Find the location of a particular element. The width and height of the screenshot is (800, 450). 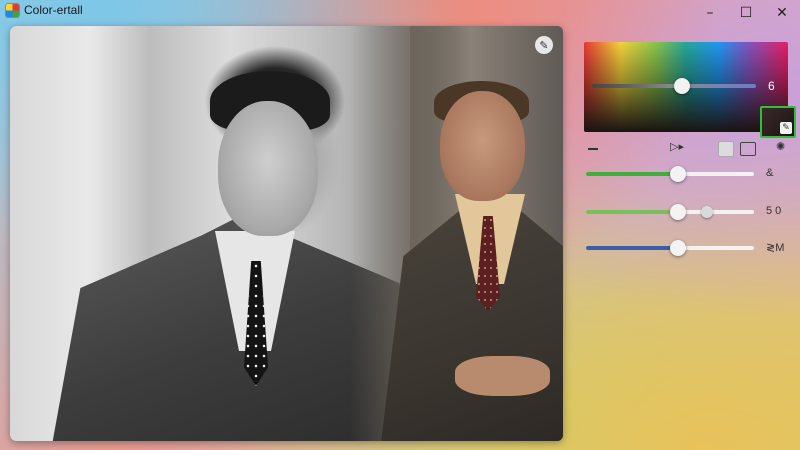

app-logo-icon is located at coordinates (12, 10).